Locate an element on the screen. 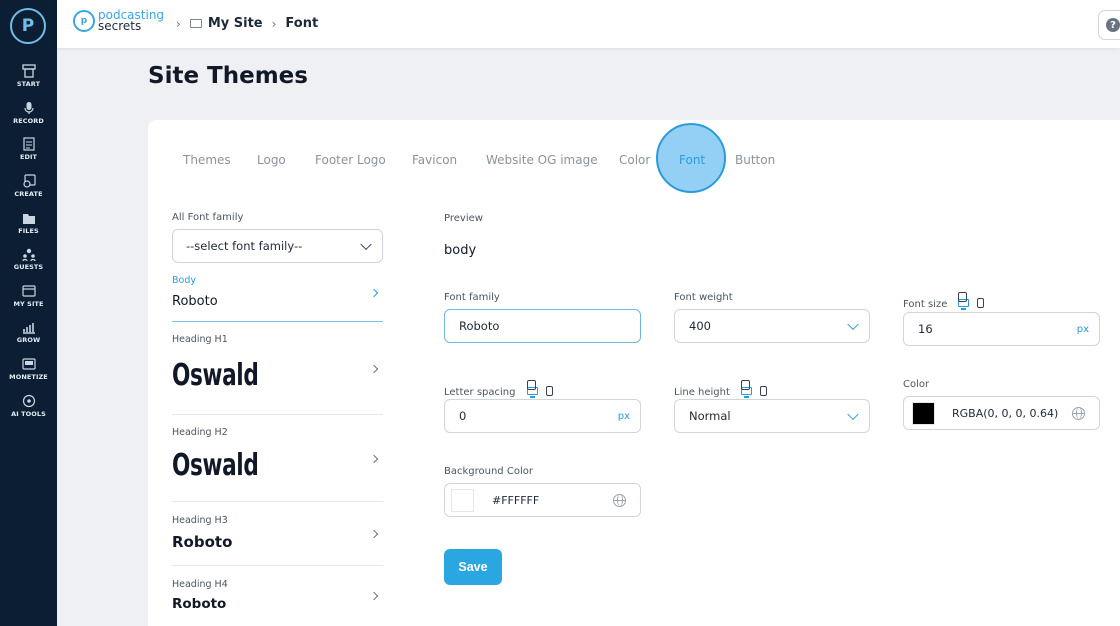 The width and height of the screenshot is (1120, 626). tab-footer-logo: Footer Logo is located at coordinates (350, 160).